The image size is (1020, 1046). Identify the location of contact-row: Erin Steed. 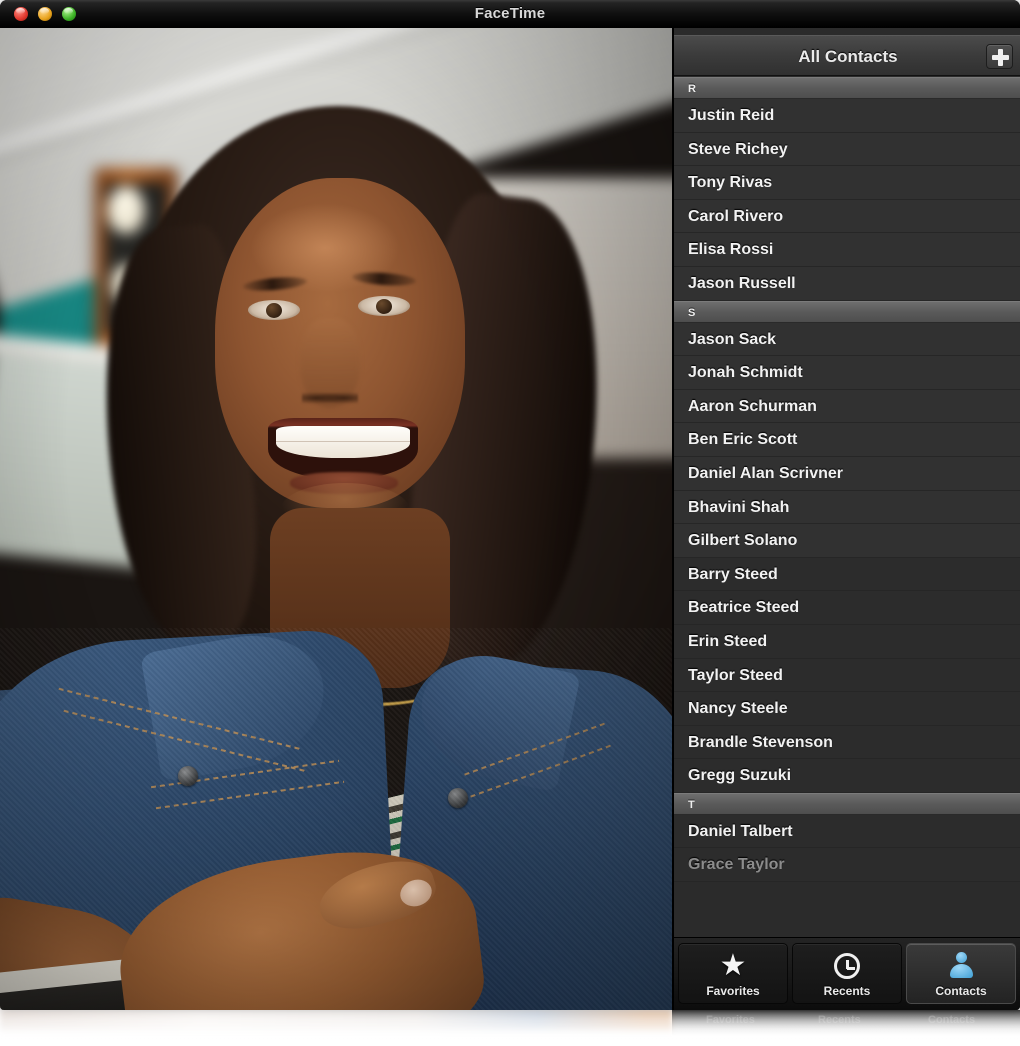
(847, 641).